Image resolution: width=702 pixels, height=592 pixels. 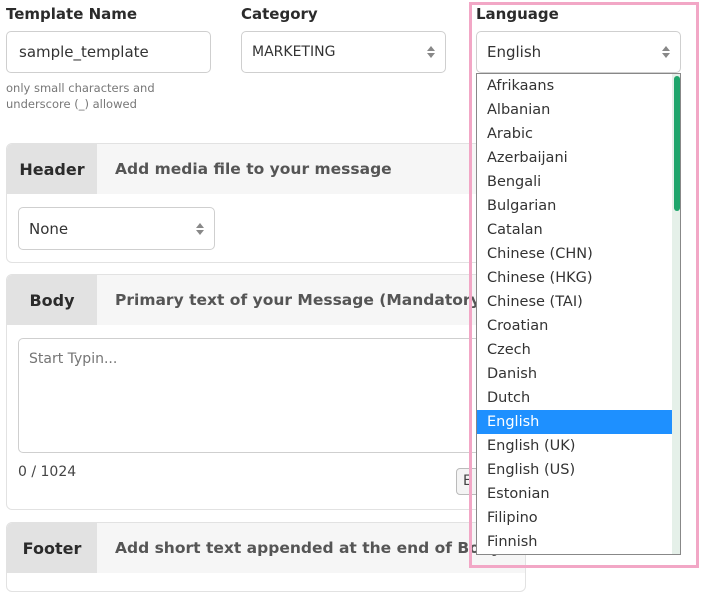 I want to click on header-card-head: Header Add media file to your message, so click(x=266, y=169).